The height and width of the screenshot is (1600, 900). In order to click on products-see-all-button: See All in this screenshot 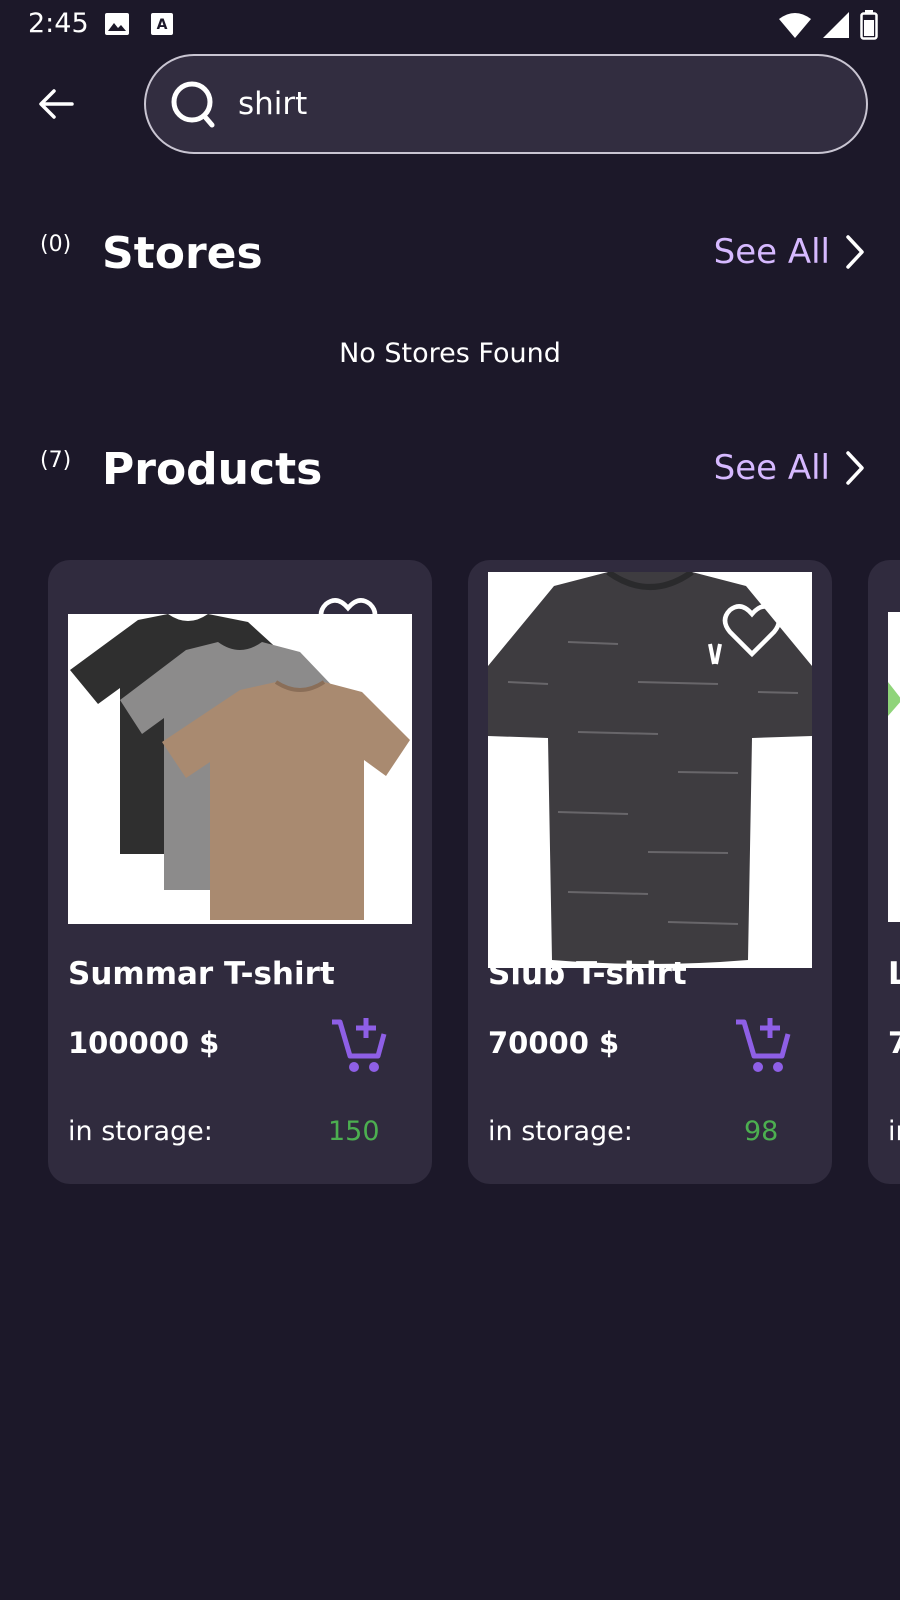, I will do `click(790, 468)`.